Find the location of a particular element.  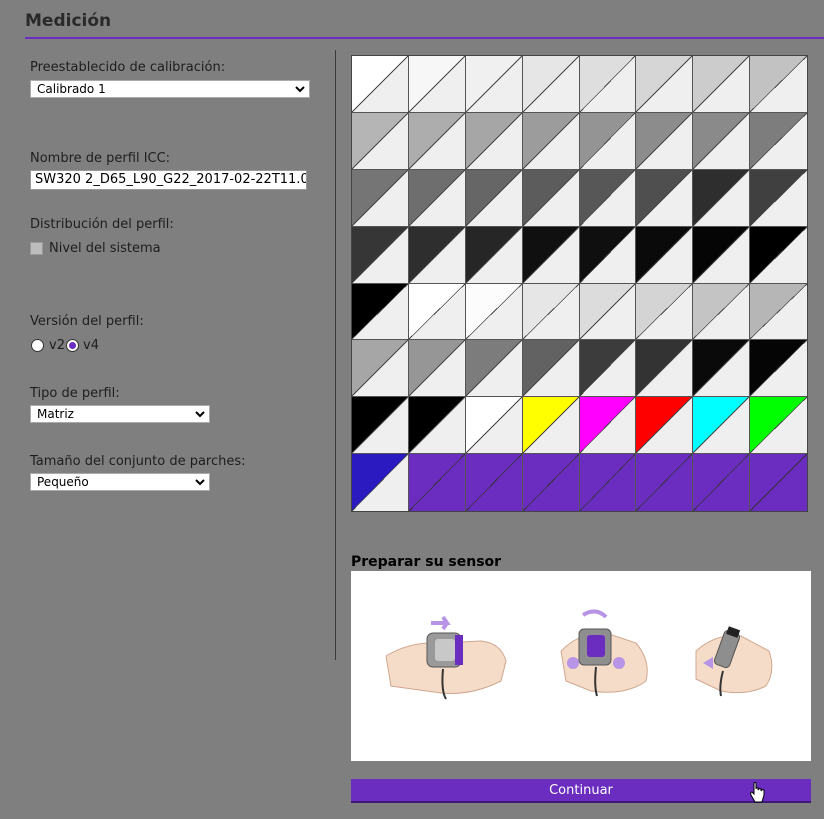

title-divider is located at coordinates (424, 38).